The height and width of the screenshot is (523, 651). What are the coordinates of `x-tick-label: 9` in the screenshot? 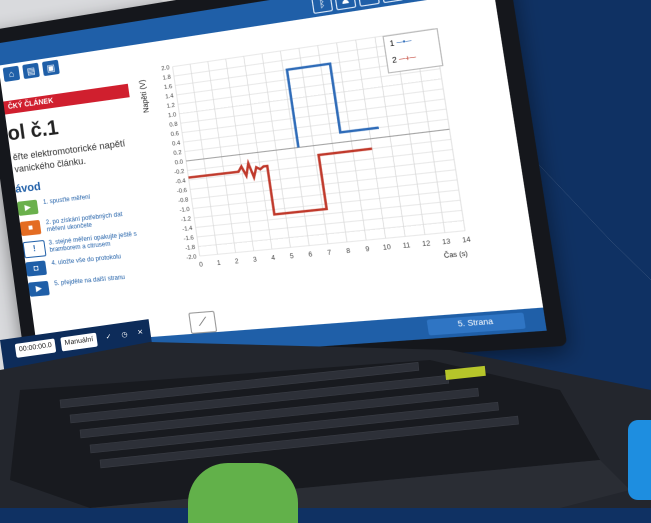 It's located at (367, 250).